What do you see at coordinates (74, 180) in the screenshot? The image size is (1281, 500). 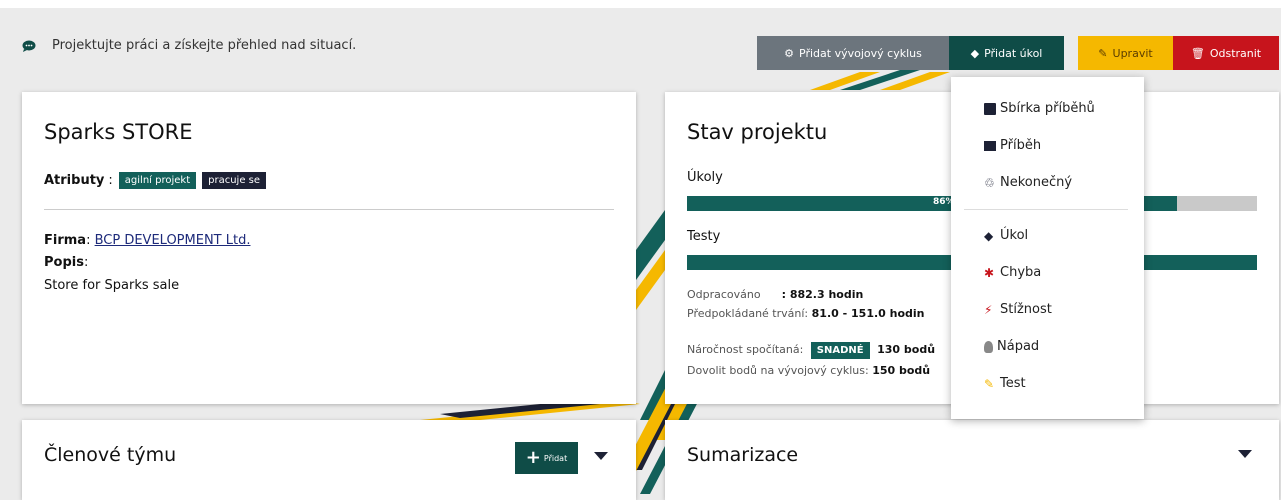 I see `attributes-label: Atributy` at bounding box center [74, 180].